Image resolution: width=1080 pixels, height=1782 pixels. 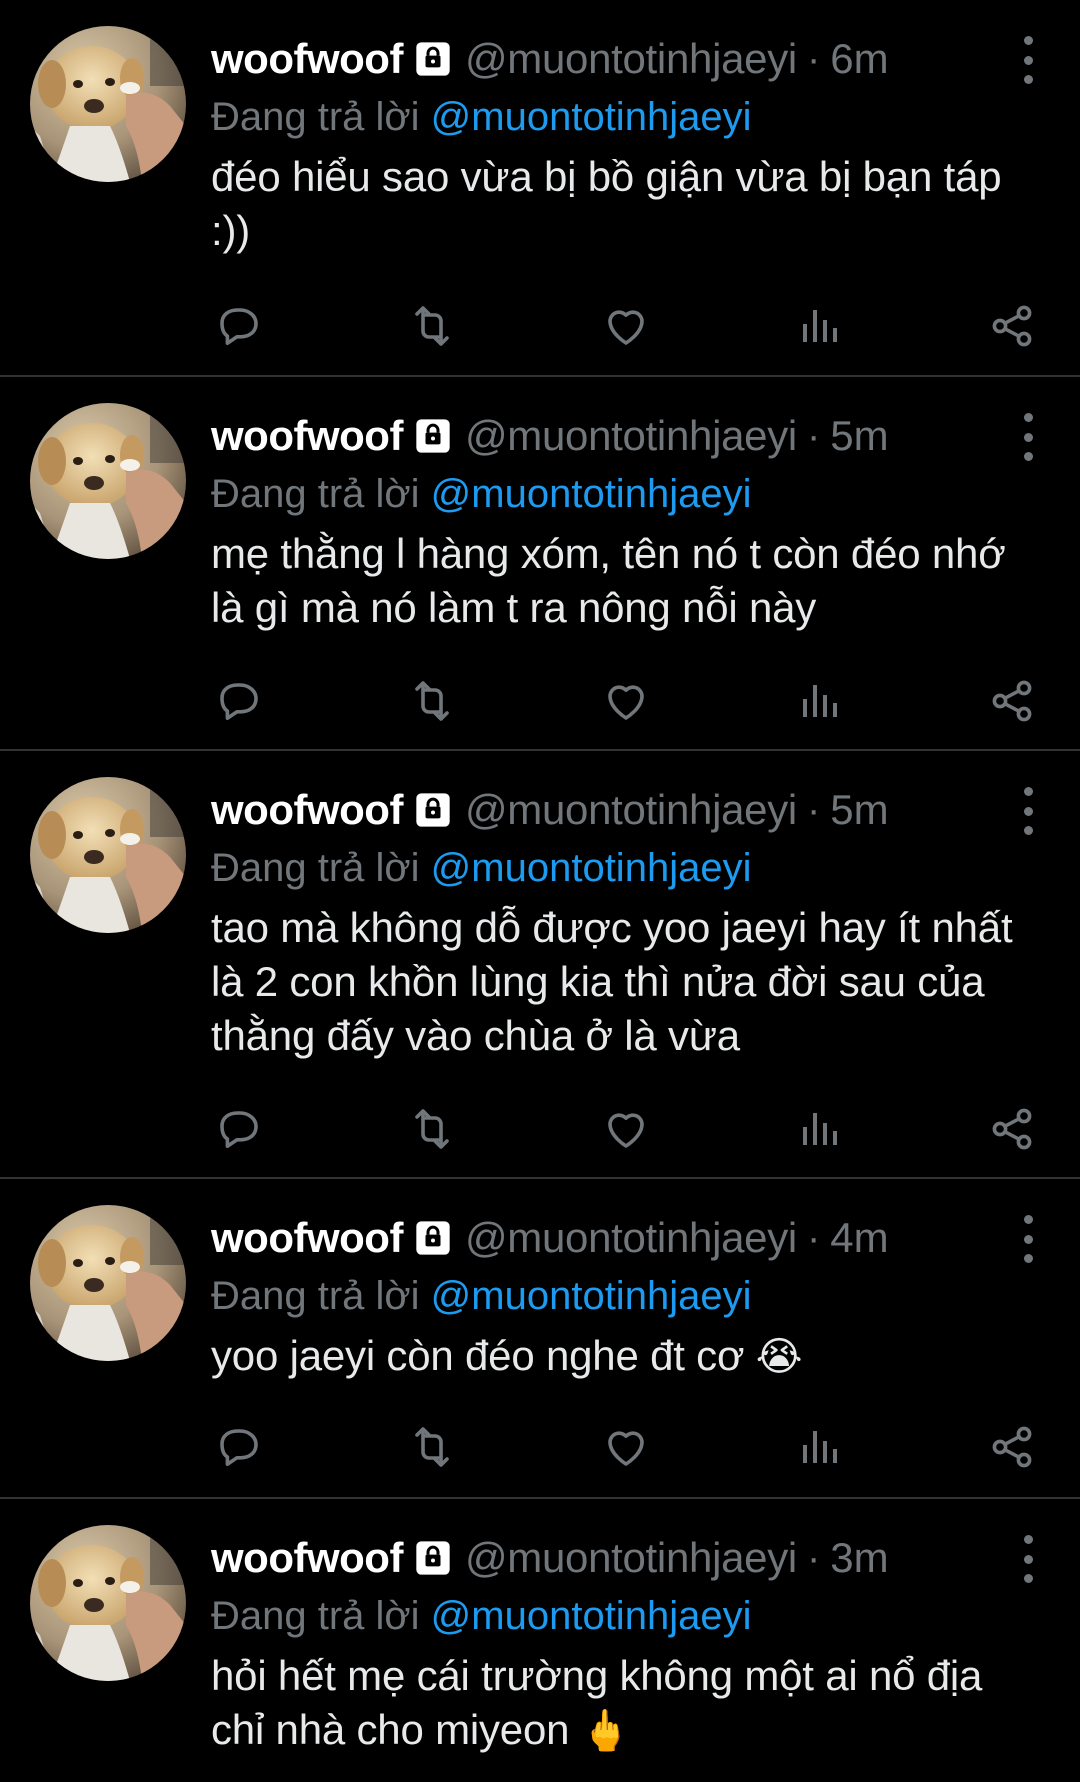 I want to click on middle-finger-emoji: 🖕, so click(x=605, y=1731).